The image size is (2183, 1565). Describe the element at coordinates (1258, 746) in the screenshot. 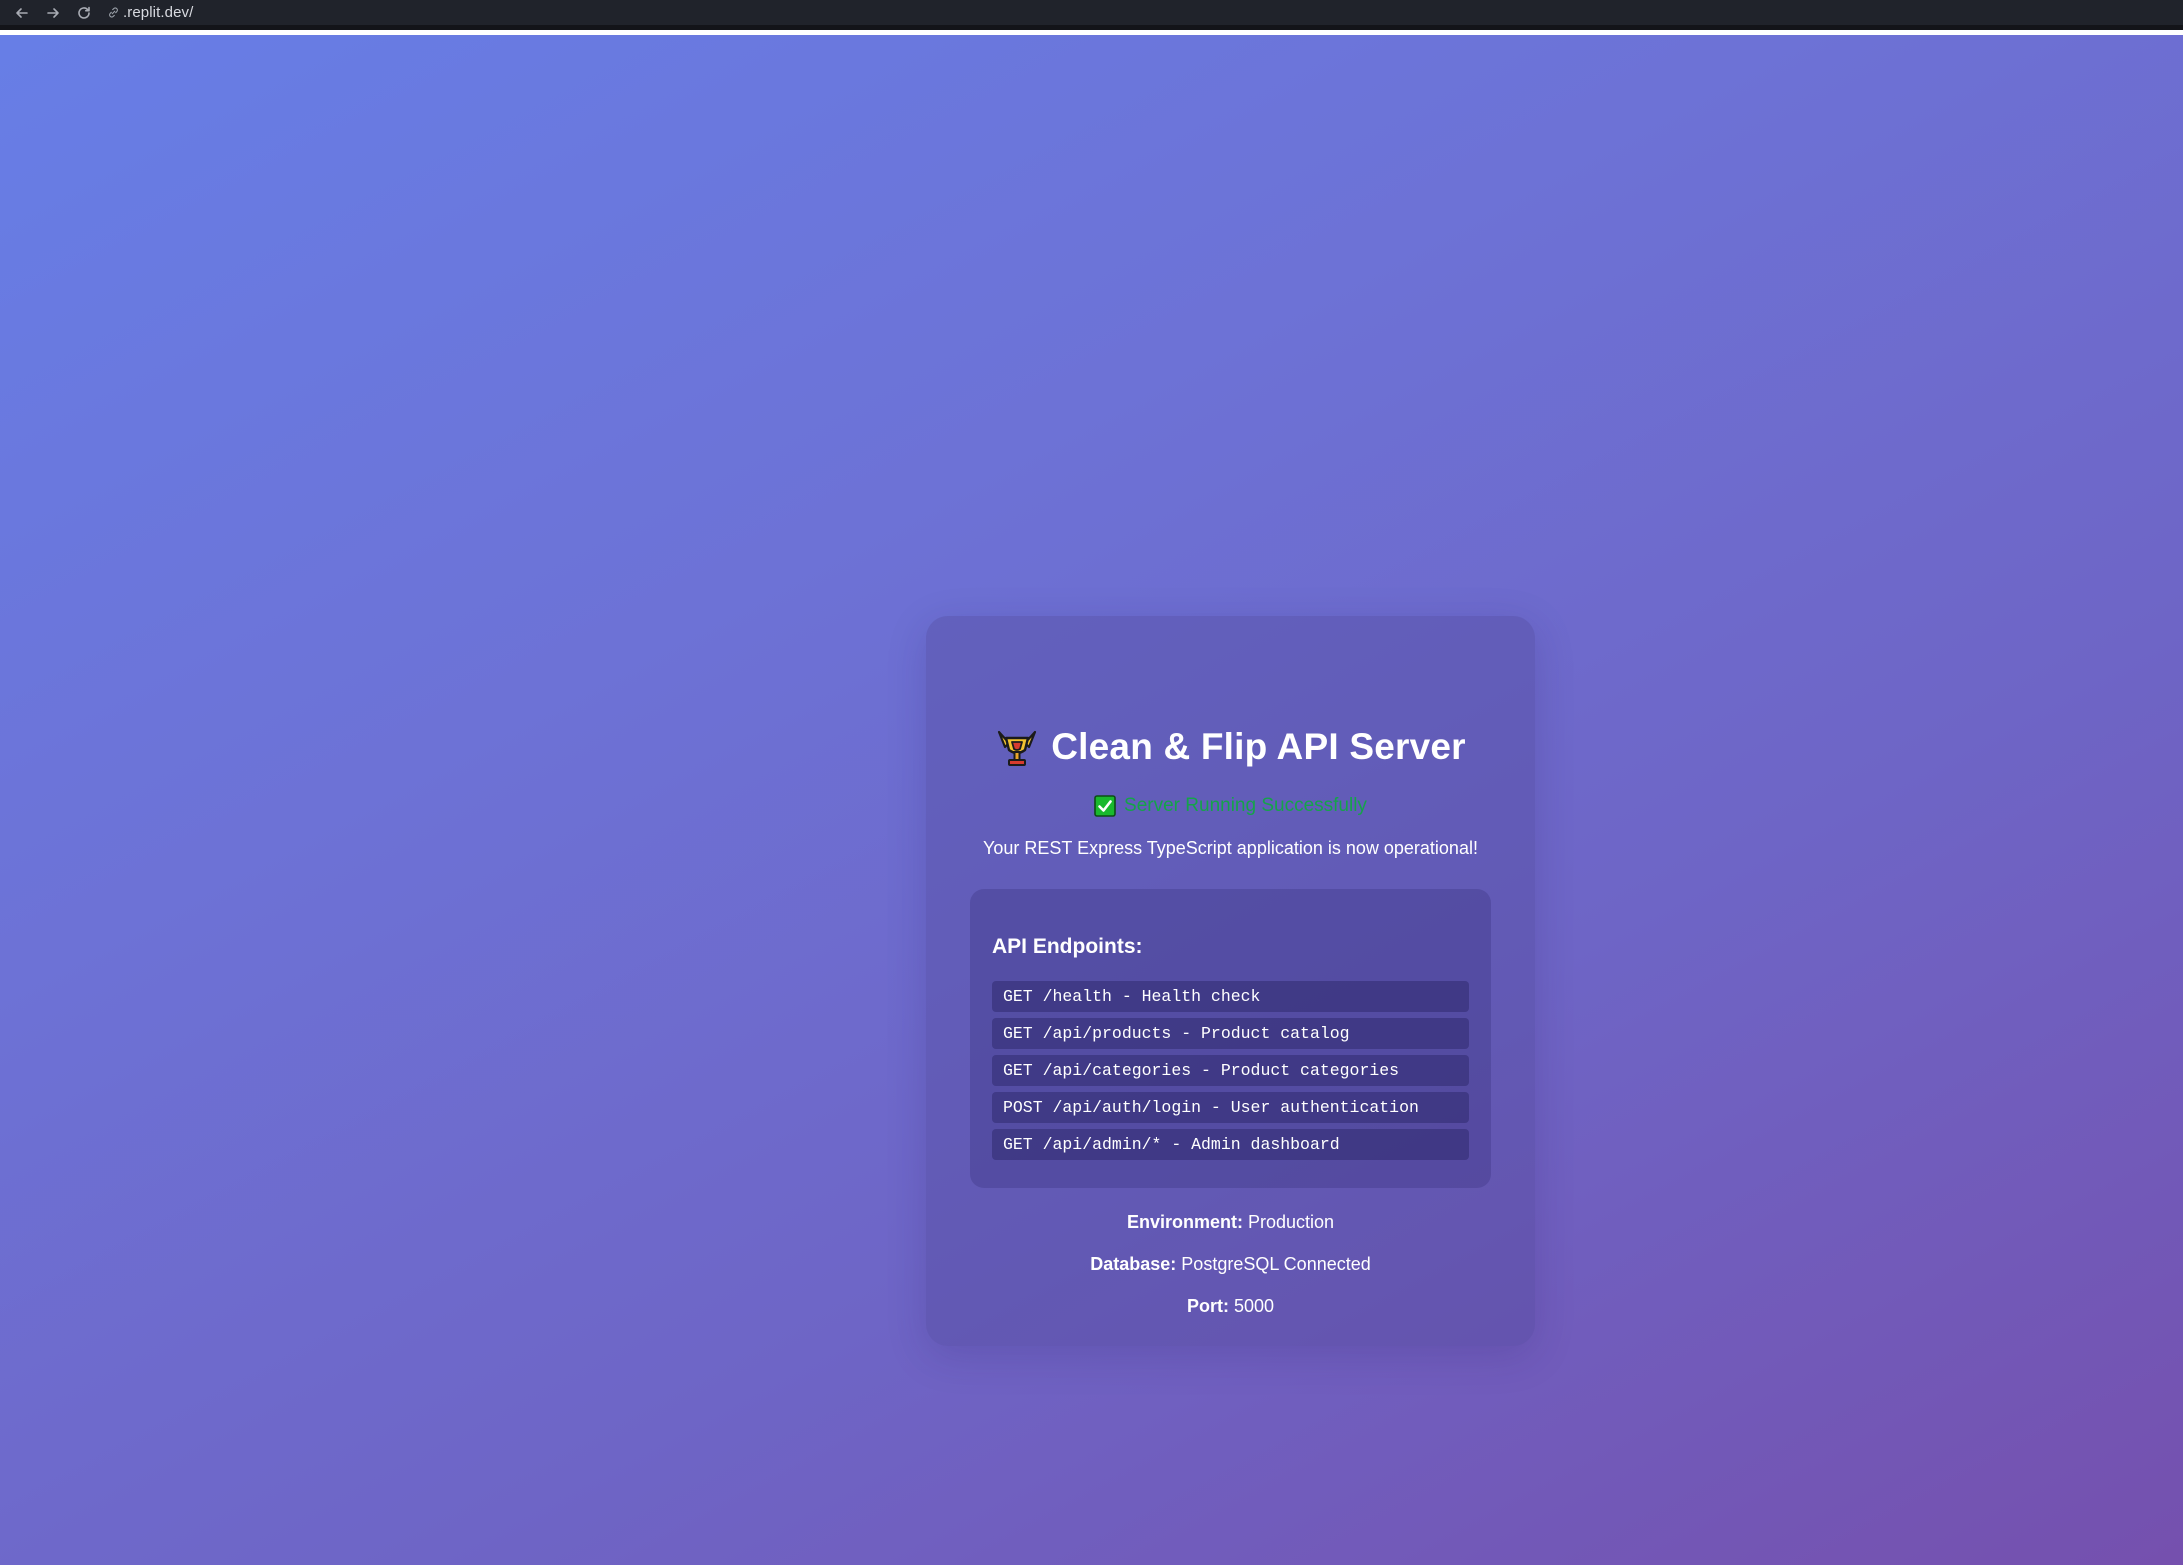

I see `page-title: Clean & Flip API Server` at that location.